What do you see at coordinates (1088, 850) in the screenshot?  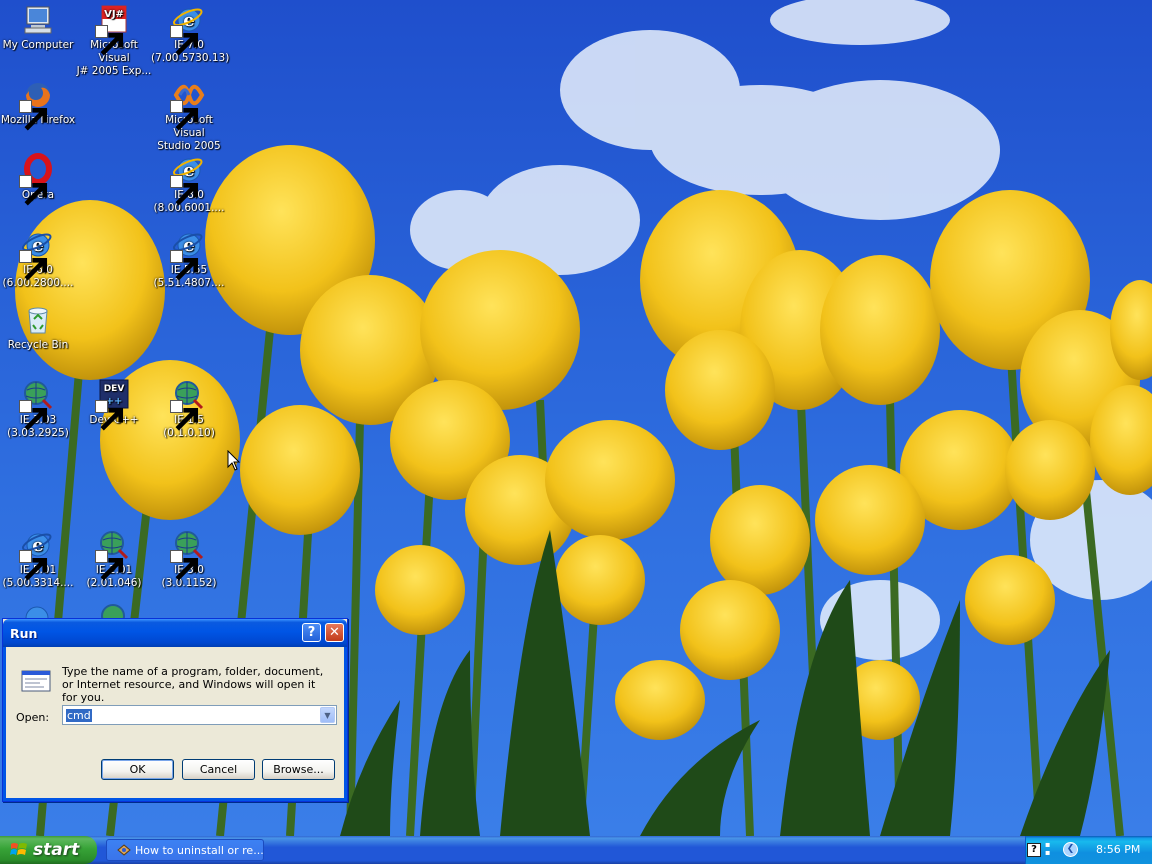 I see `system-tray: ? ▪ ▪ ❮ 8:56 PM` at bounding box center [1088, 850].